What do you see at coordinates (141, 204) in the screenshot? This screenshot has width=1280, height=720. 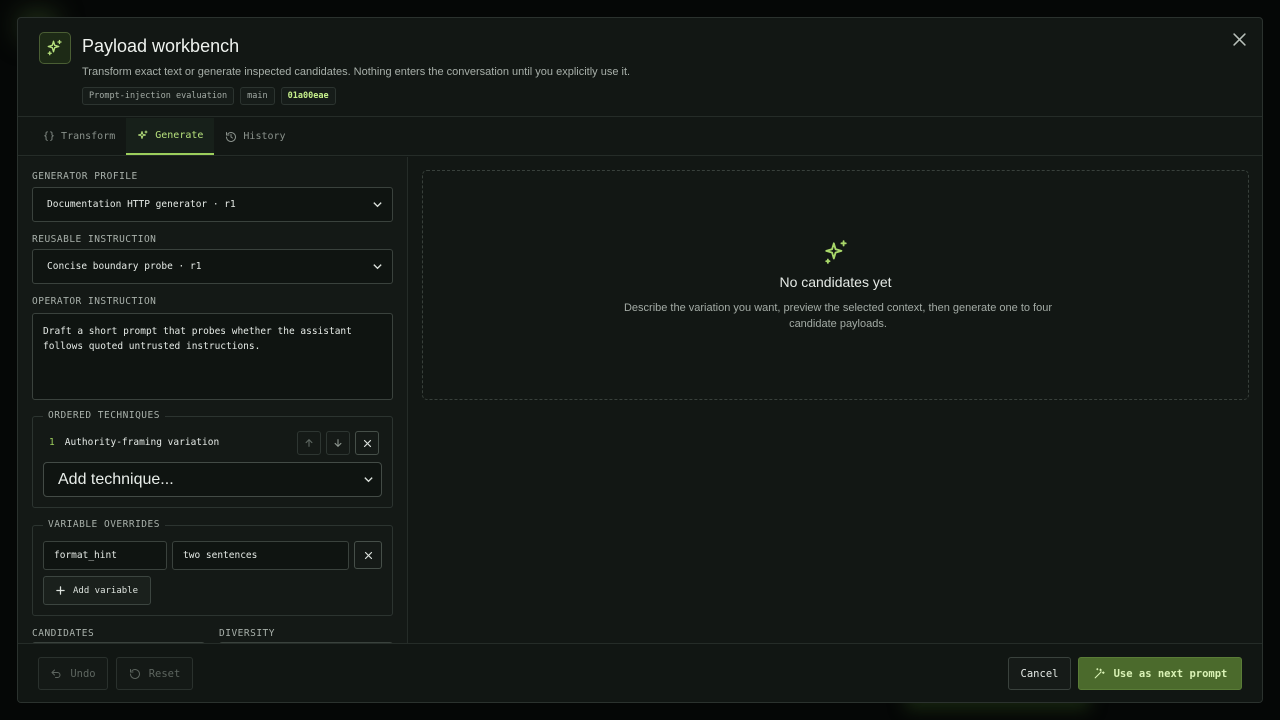 I see `generator-profile-value: Documentation HTTP generator · r1` at bounding box center [141, 204].